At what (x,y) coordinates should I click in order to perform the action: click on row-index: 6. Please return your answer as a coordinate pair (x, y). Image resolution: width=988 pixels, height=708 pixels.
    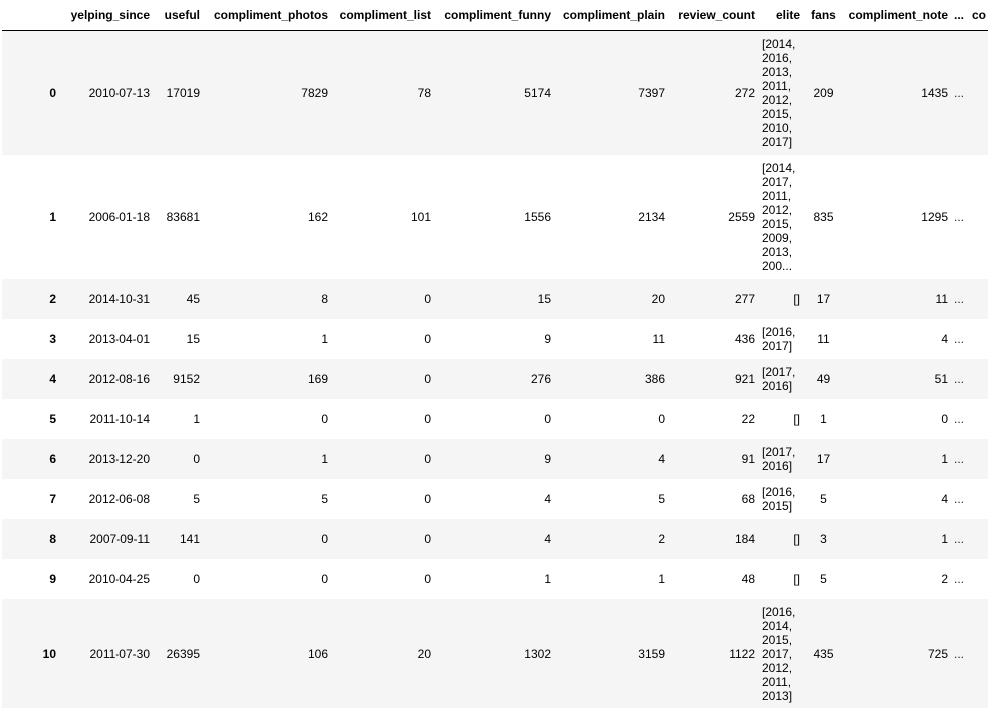
    Looking at the image, I should click on (52, 458).